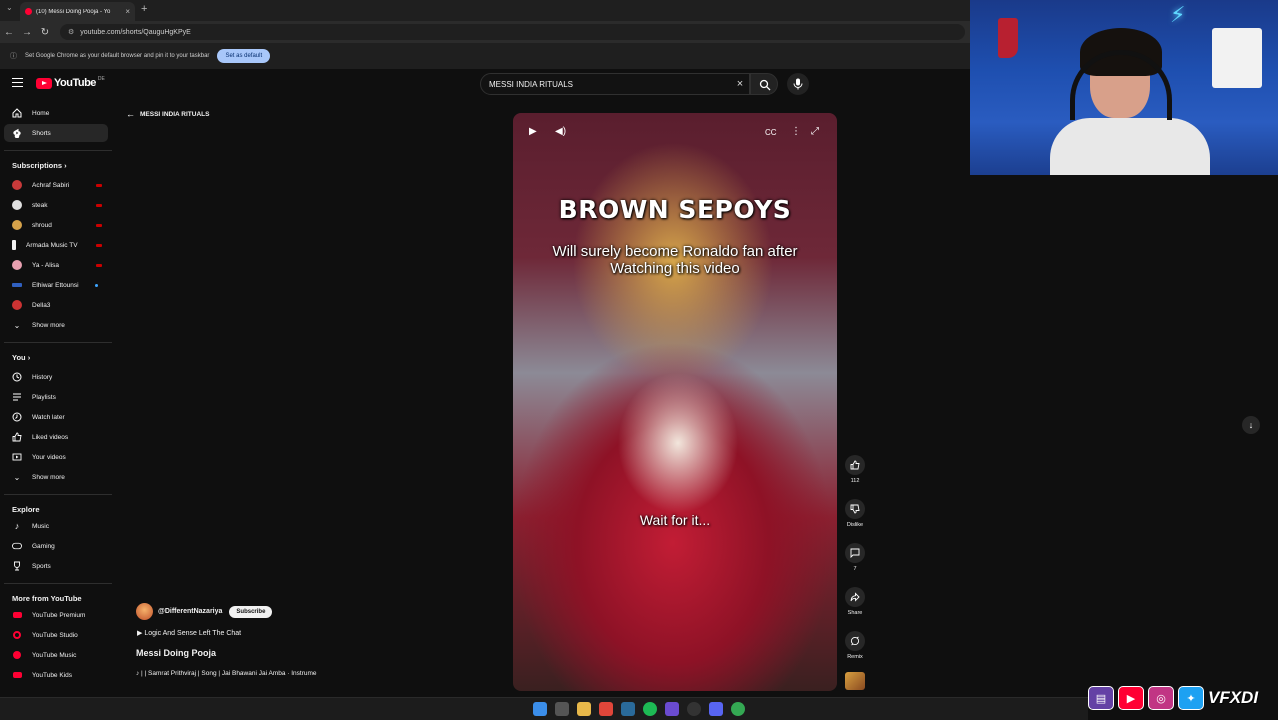 This screenshot has width=1278, height=720. Describe the element at coordinates (144, 611) in the screenshot. I see `avatar` at that location.